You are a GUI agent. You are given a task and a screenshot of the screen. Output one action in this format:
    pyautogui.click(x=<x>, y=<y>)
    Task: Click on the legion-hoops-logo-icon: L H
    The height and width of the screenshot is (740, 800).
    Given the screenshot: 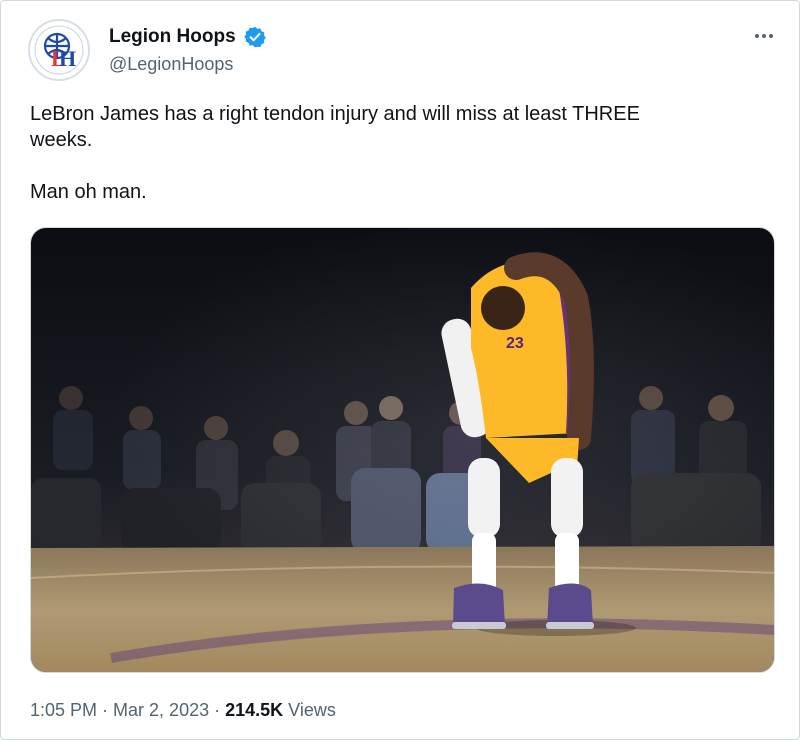 What is the action you would take?
    pyautogui.click(x=59, y=50)
    